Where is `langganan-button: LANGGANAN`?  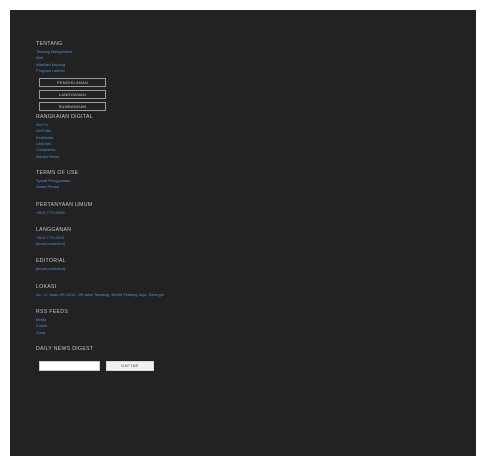 langganan-button: LANGGANAN is located at coordinates (72, 95).